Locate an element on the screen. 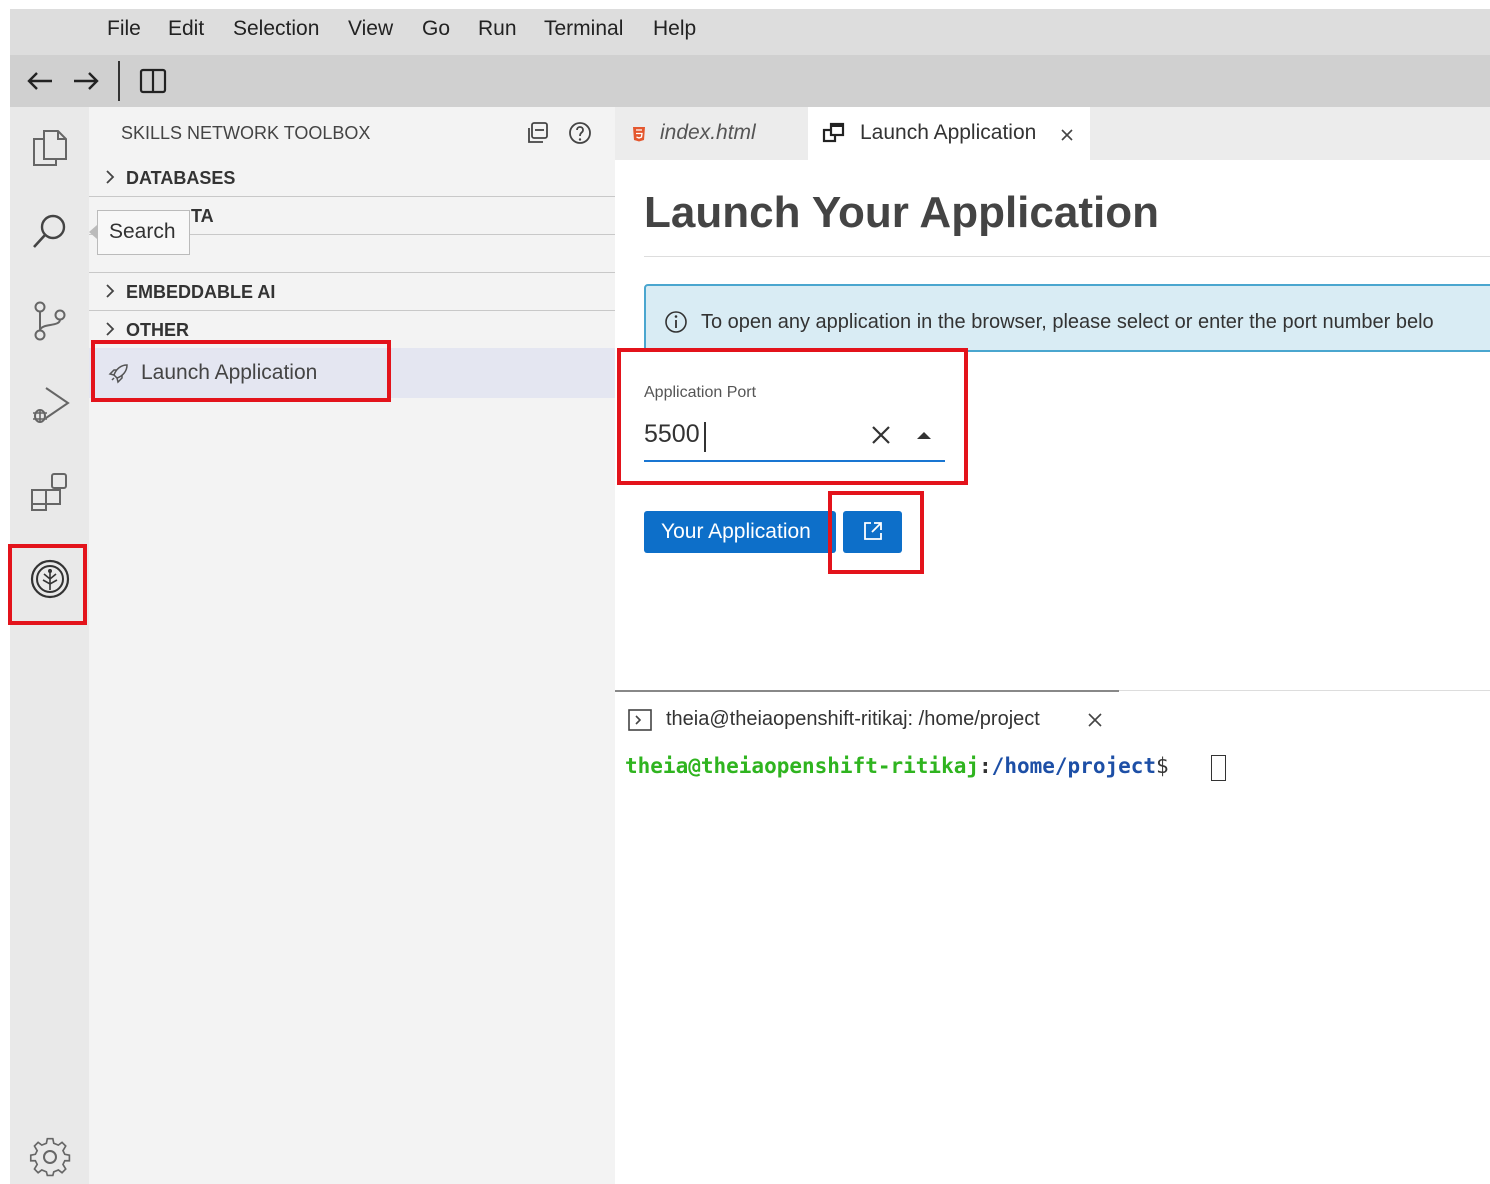 This screenshot has height=1184, width=1490. your-application-button: Your Application is located at coordinates (740, 532).